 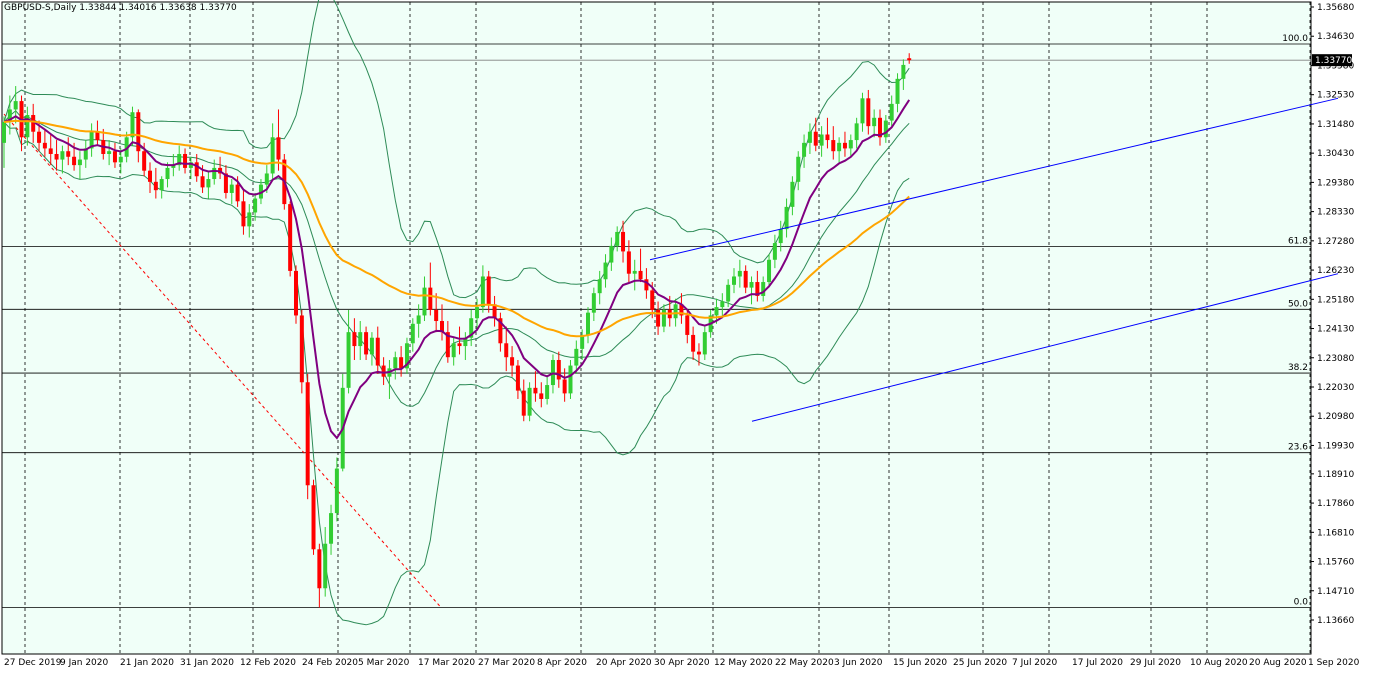 What do you see at coordinates (1335, 37) in the screenshot?
I see `price-tick-label: 1.34630` at bounding box center [1335, 37].